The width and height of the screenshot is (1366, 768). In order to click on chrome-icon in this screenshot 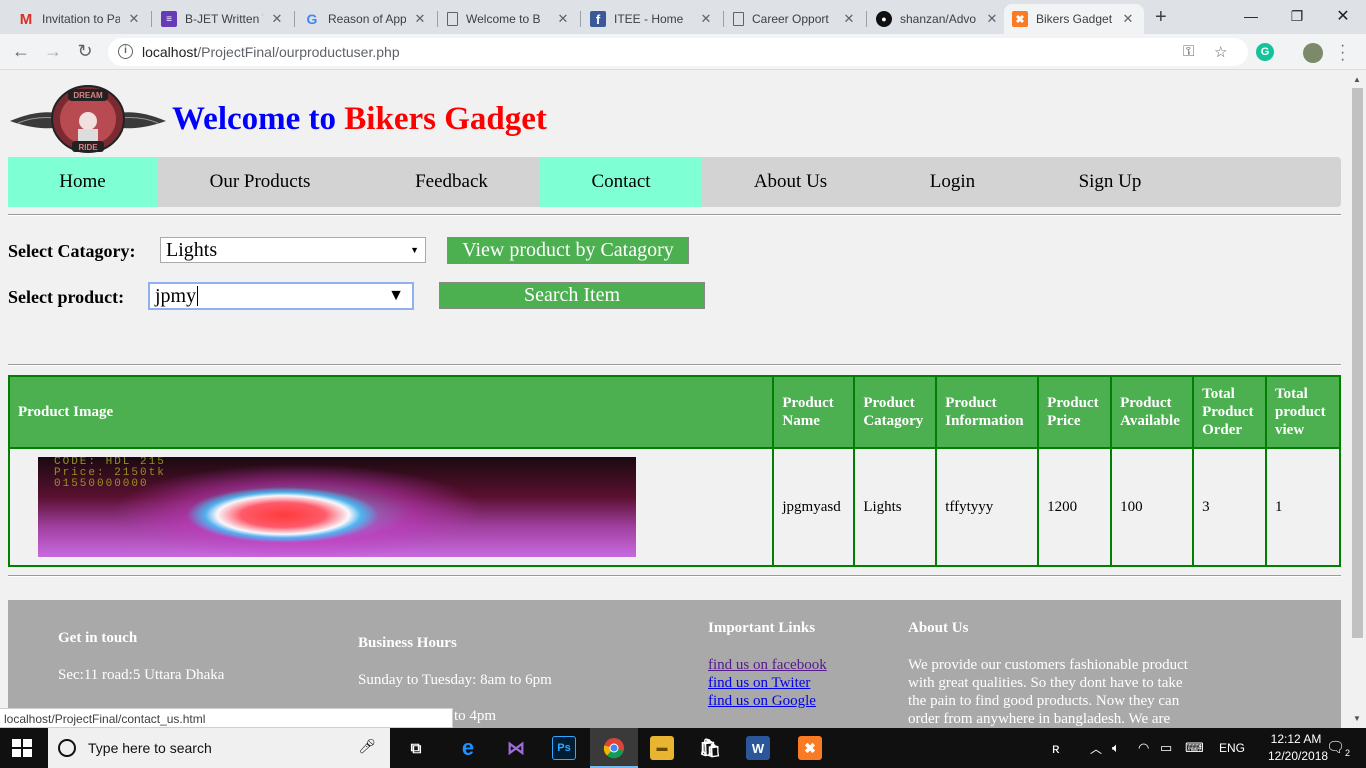, I will do `click(614, 748)`.